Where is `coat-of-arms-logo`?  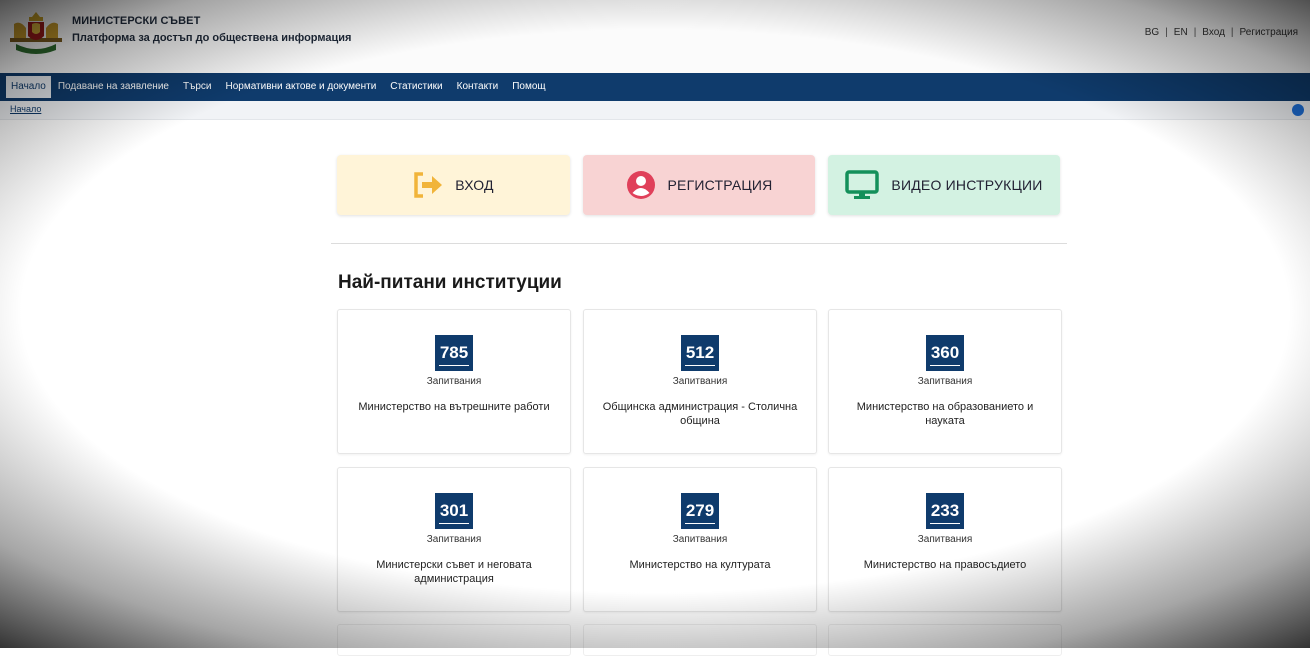 coat-of-arms-logo is located at coordinates (36, 34).